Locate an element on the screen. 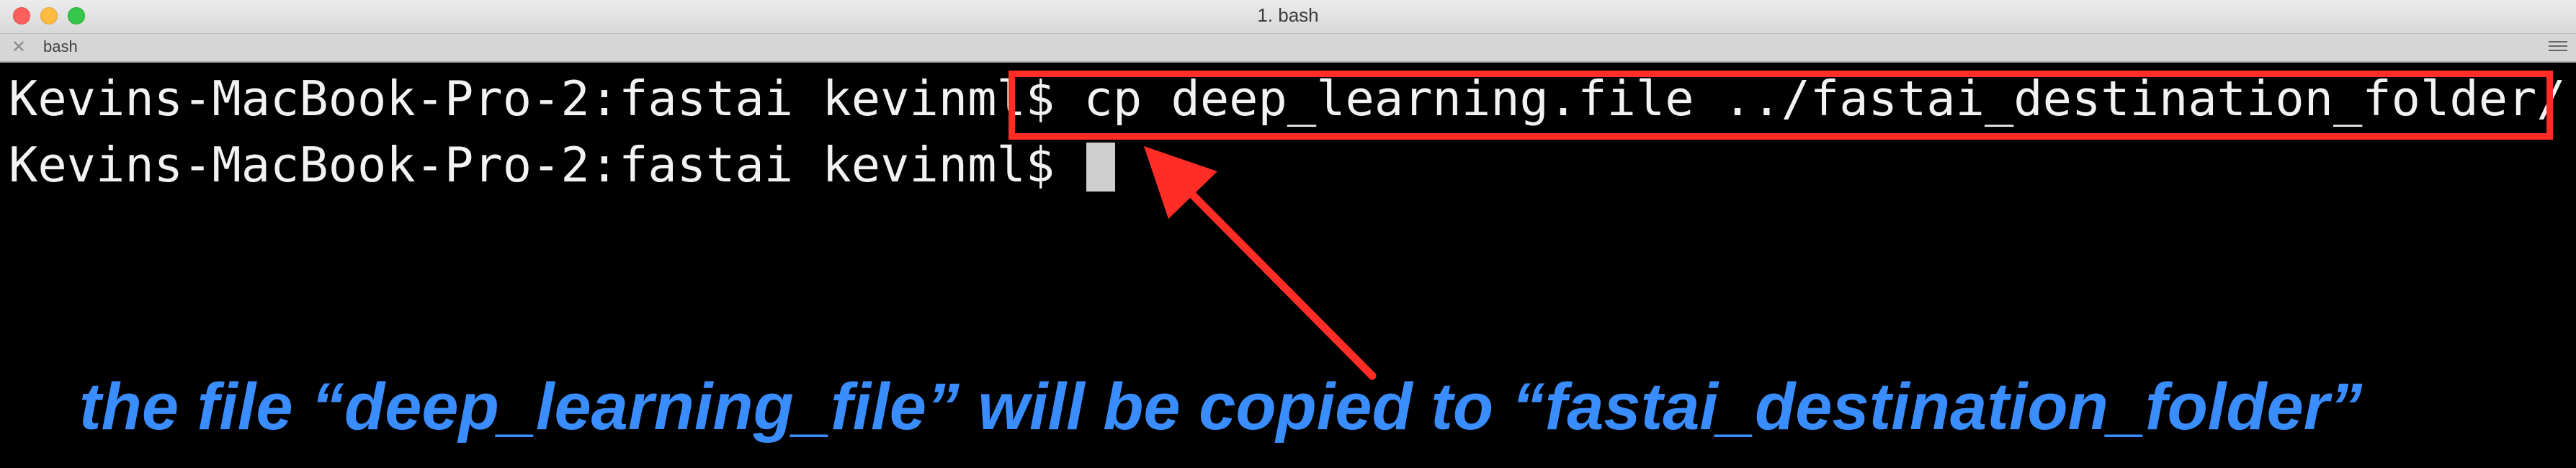 This screenshot has height=468, width=2576. tab-bash: bash is located at coordinates (61, 46).